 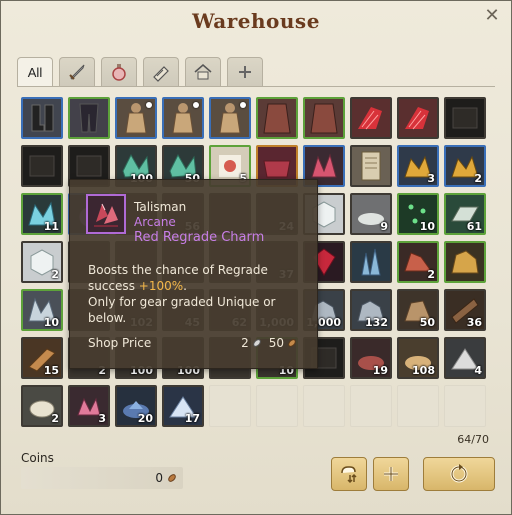 I want to click on tab-consumables, so click(x=119, y=71).